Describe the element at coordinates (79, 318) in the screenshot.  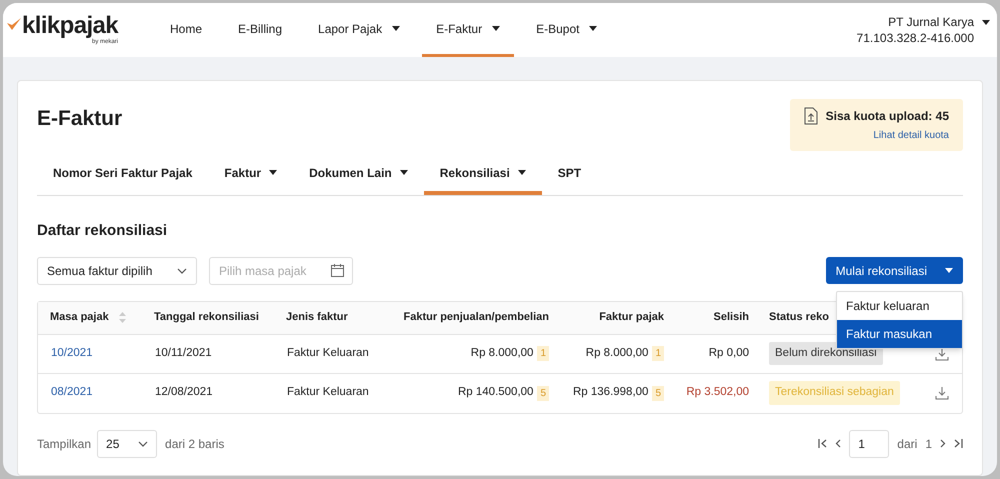
I see `column-header: Masa pajak` at that location.